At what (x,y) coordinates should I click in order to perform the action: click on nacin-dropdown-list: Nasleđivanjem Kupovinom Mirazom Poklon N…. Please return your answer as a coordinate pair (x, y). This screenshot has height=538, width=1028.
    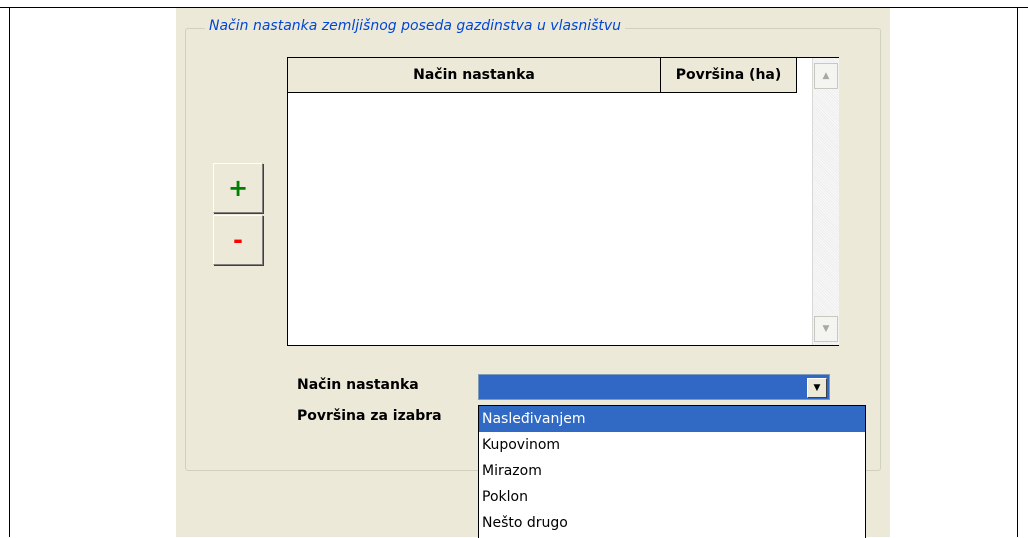
    Looking at the image, I should click on (672, 471).